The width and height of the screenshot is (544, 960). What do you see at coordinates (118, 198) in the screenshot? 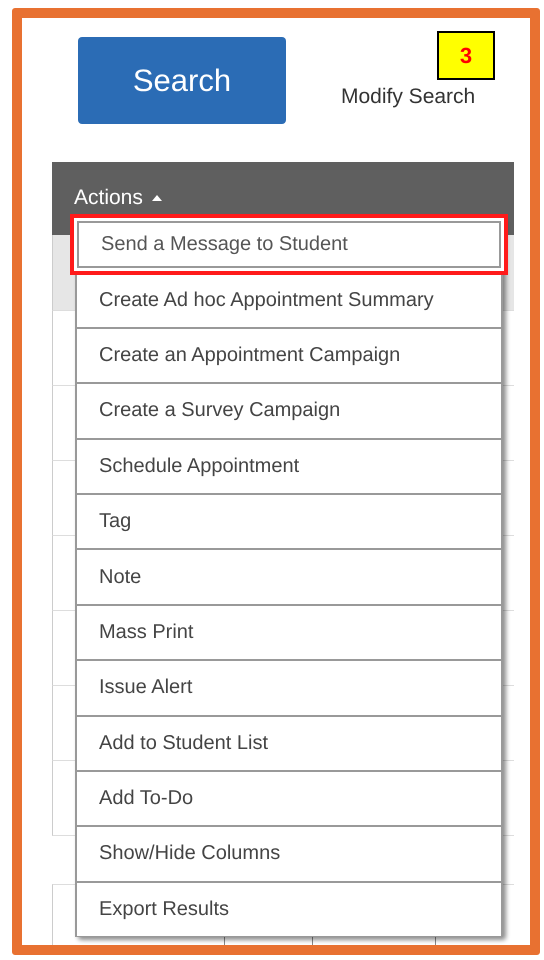
I see `actions-dropdown: Actions` at bounding box center [118, 198].